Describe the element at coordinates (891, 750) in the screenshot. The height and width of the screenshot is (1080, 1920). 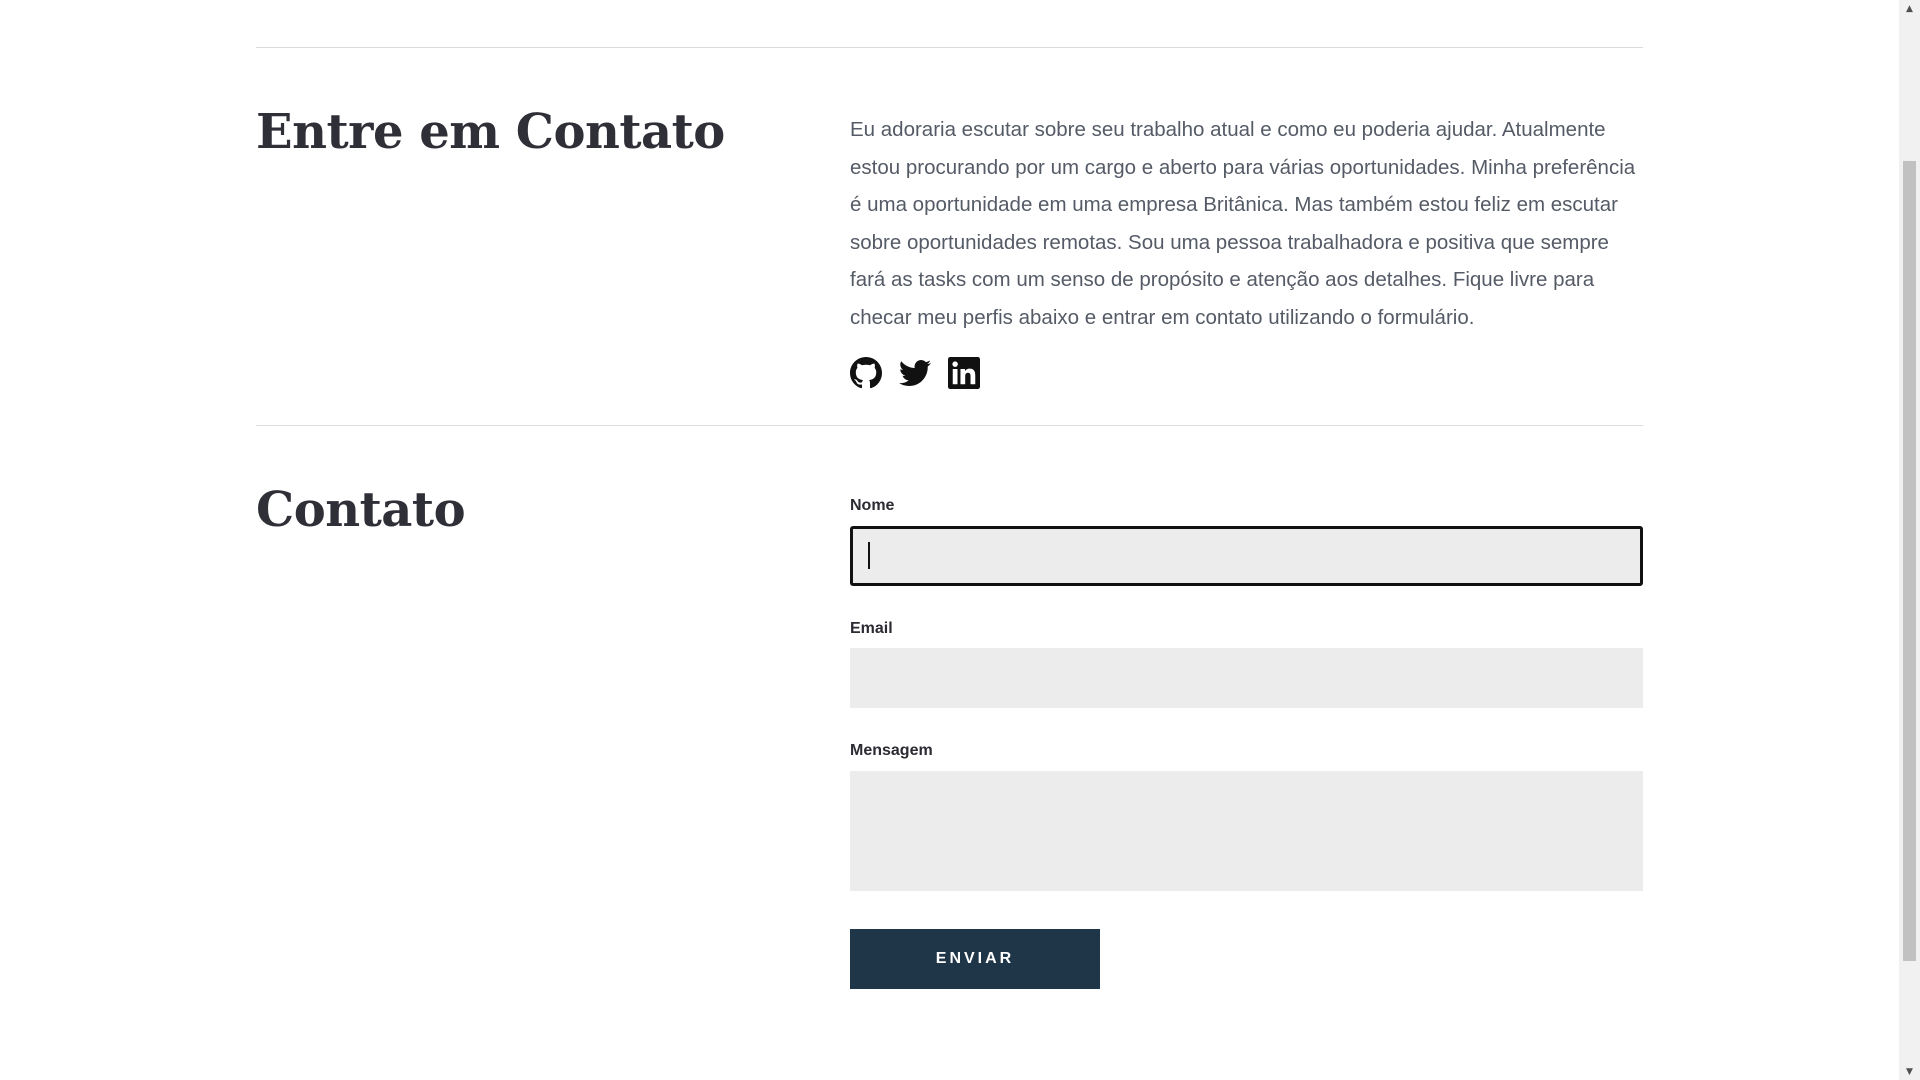
I see `message-label: Mensagem` at that location.